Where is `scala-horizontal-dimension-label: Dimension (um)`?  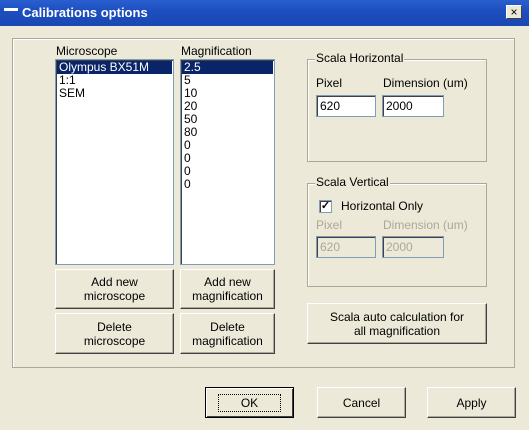 scala-horizontal-dimension-label: Dimension (um) is located at coordinates (425, 83).